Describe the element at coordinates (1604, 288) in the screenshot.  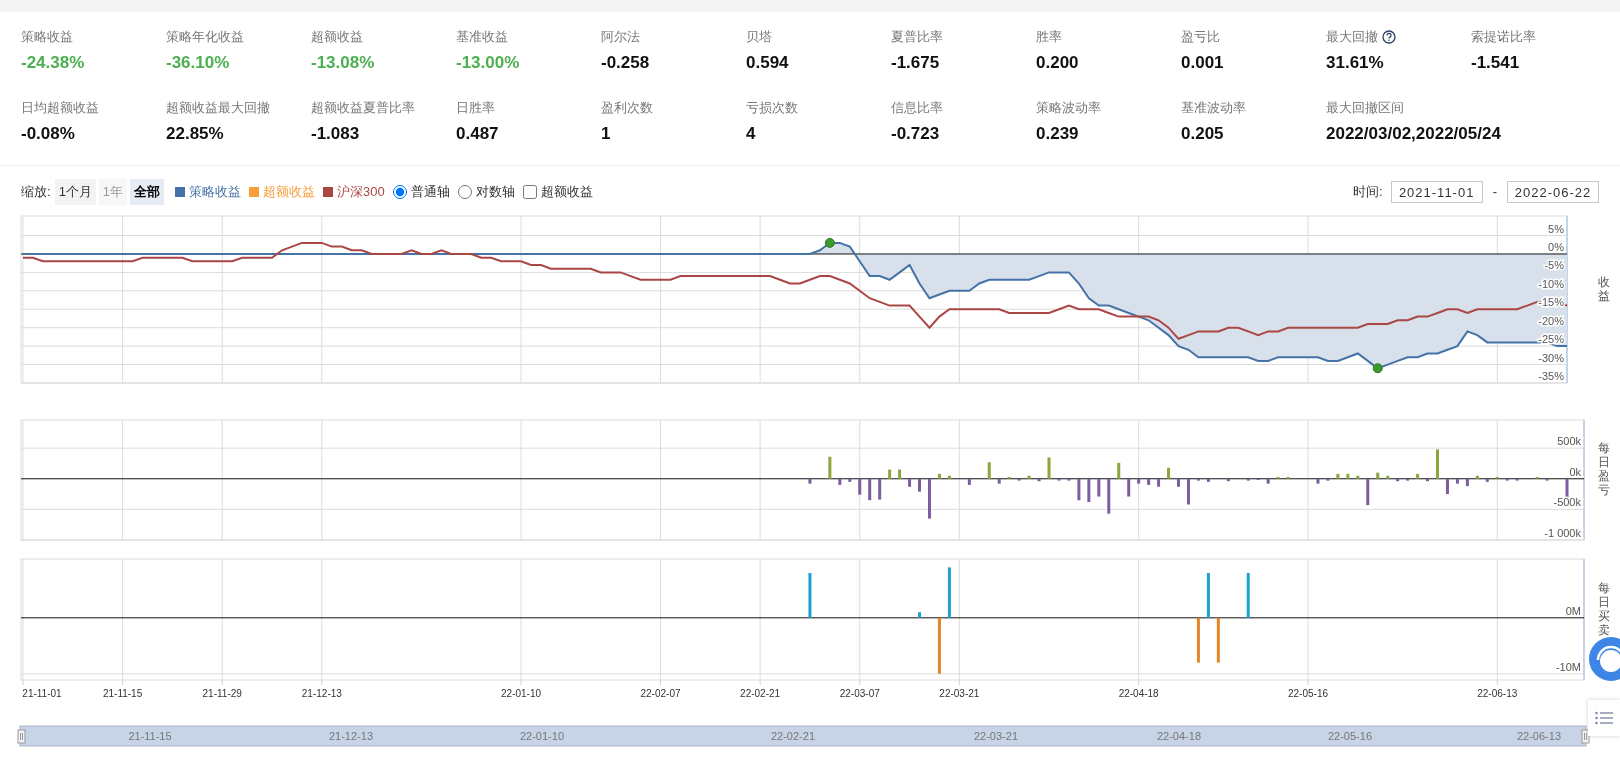
I see `axis-title: 收益` at that location.